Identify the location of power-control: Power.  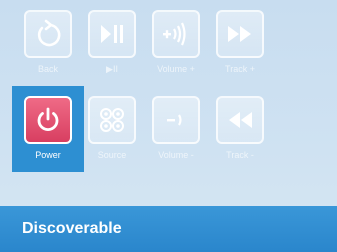
(48, 129).